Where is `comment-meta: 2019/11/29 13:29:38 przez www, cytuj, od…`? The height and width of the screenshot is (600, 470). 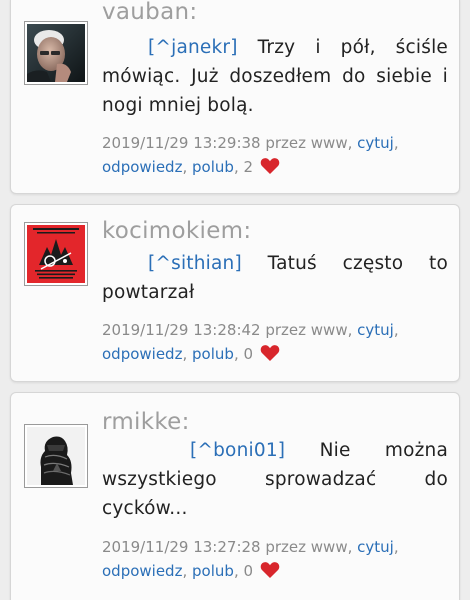
comment-meta: 2019/11/29 13:29:38 przez www, cytuj, od… is located at coordinates (277, 155).